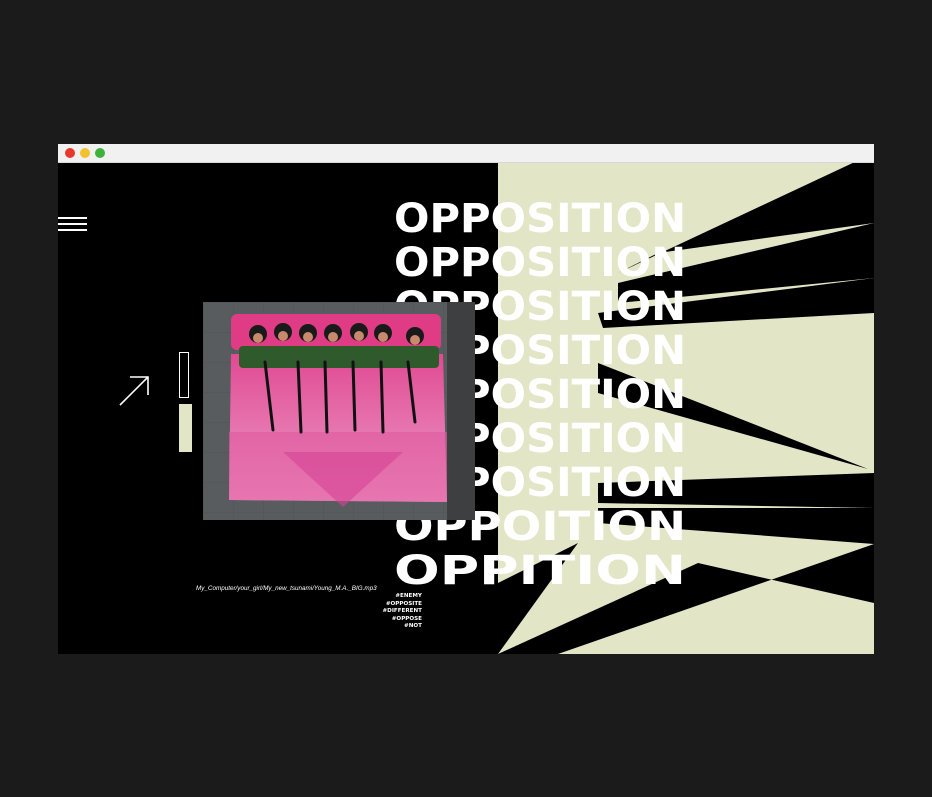  I want to click on headline-line-2: OPPOSITION, so click(540, 263).